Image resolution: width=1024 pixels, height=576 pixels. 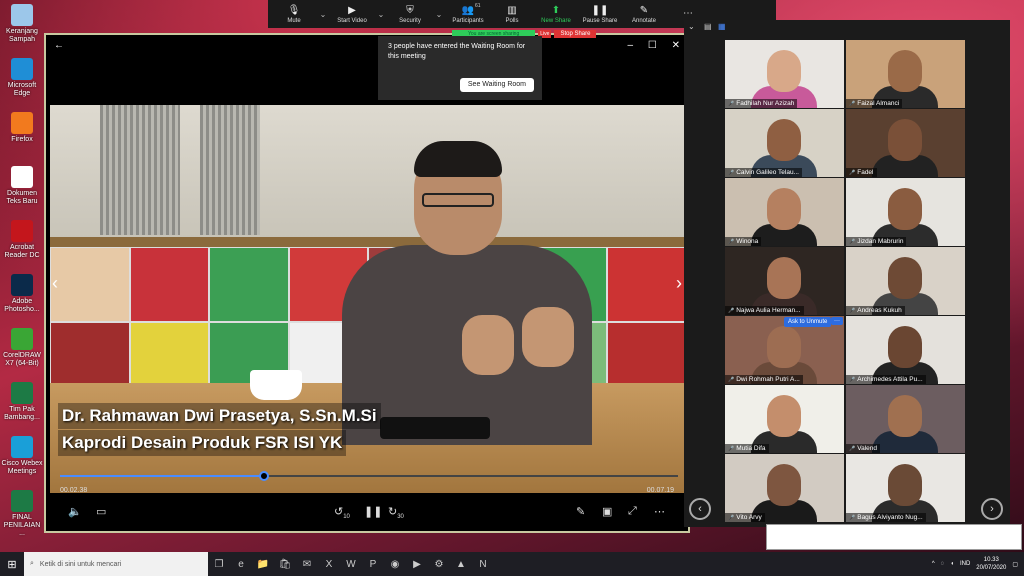 I want to click on toolbar-participants-button: 👥 Participants 61, so click(x=468, y=13).